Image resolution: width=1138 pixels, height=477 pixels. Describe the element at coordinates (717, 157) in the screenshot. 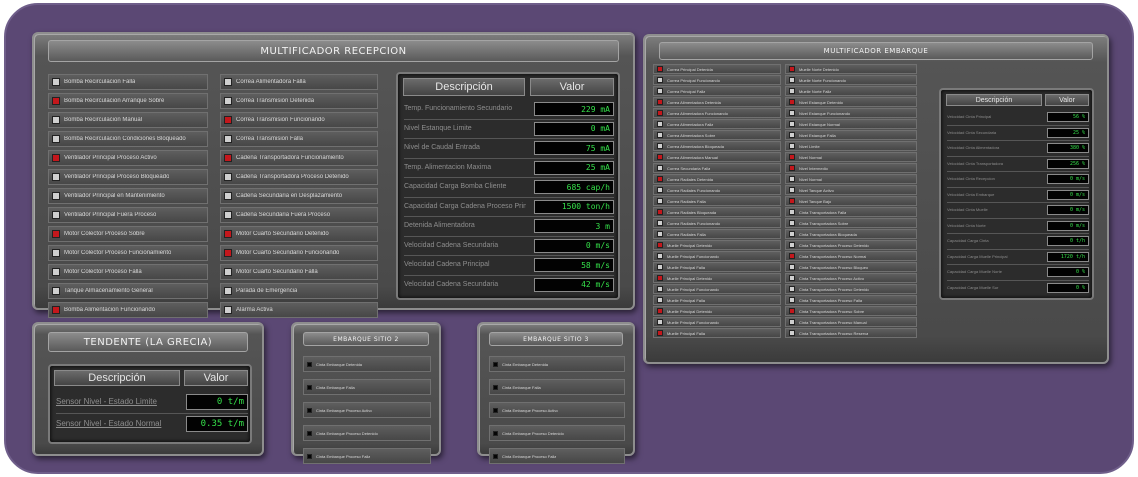

I see `signal-item: Correa Alimentadora Manual` at that location.